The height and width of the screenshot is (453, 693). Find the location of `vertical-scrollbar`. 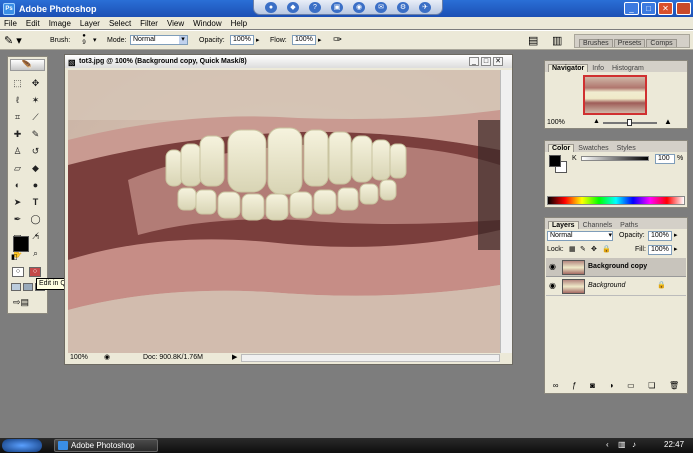

vertical-scrollbar is located at coordinates (506, 211).